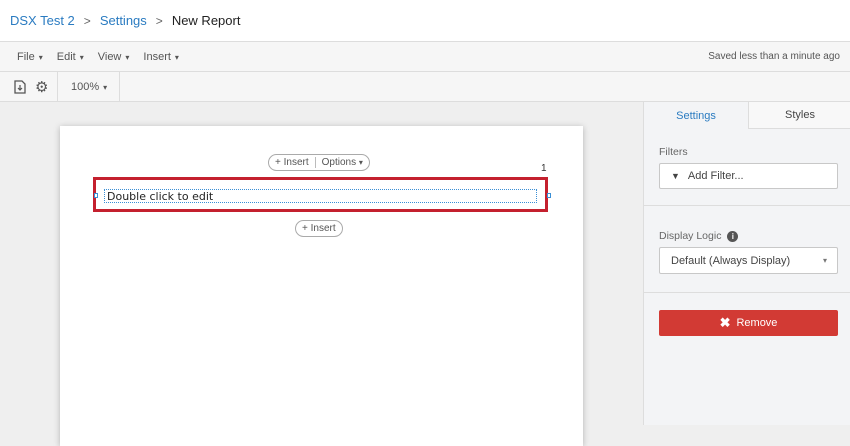 Image resolution: width=850 pixels, height=446 pixels. I want to click on display-logic-label: Display Logic i, so click(699, 236).